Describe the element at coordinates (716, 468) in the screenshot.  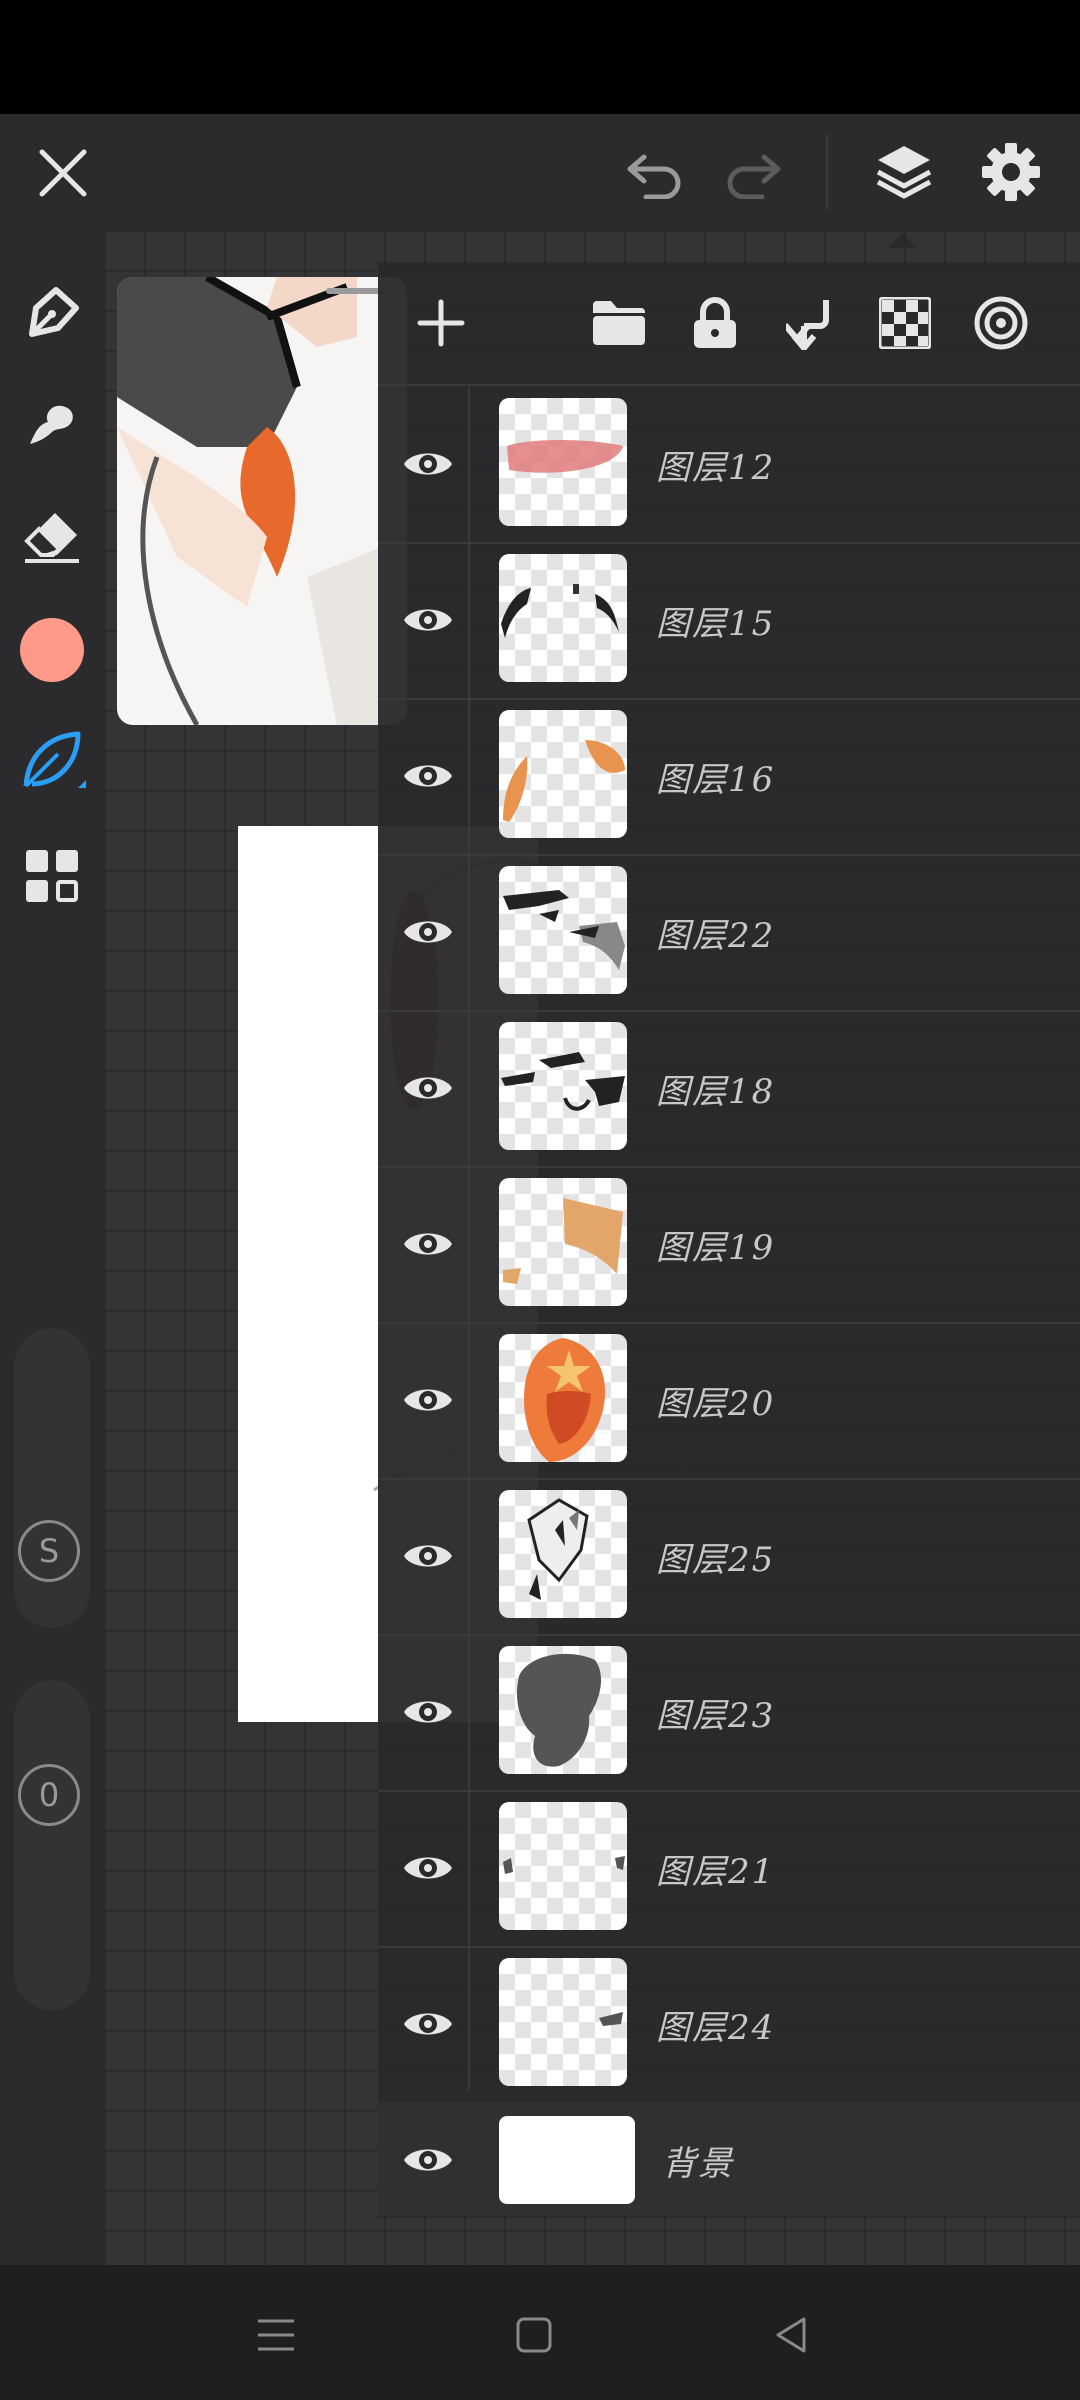
I see `layer-name: 图层12` at that location.